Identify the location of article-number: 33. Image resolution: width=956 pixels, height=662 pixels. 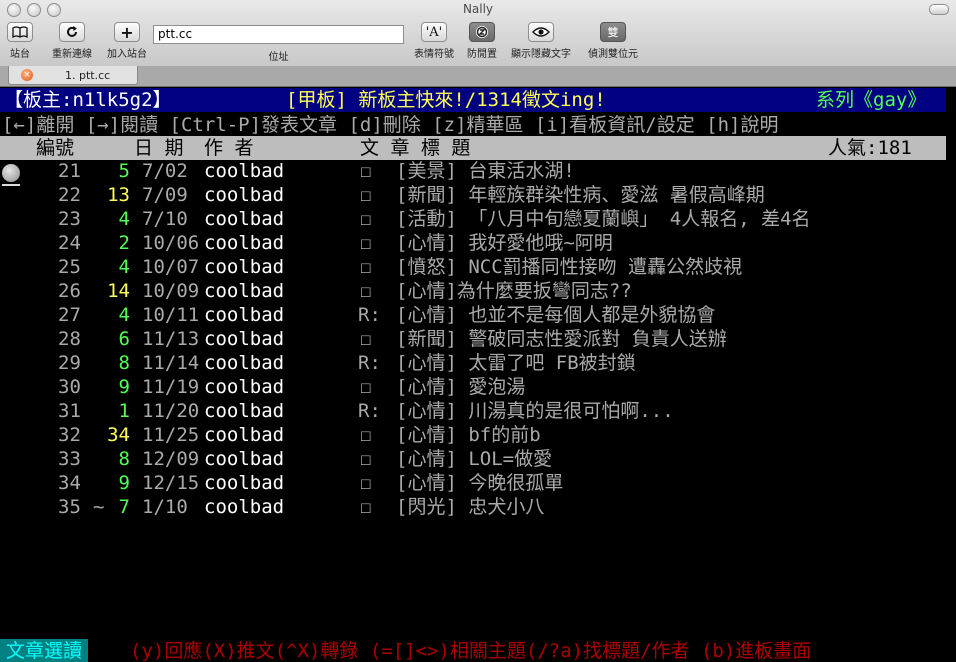
(69, 459).